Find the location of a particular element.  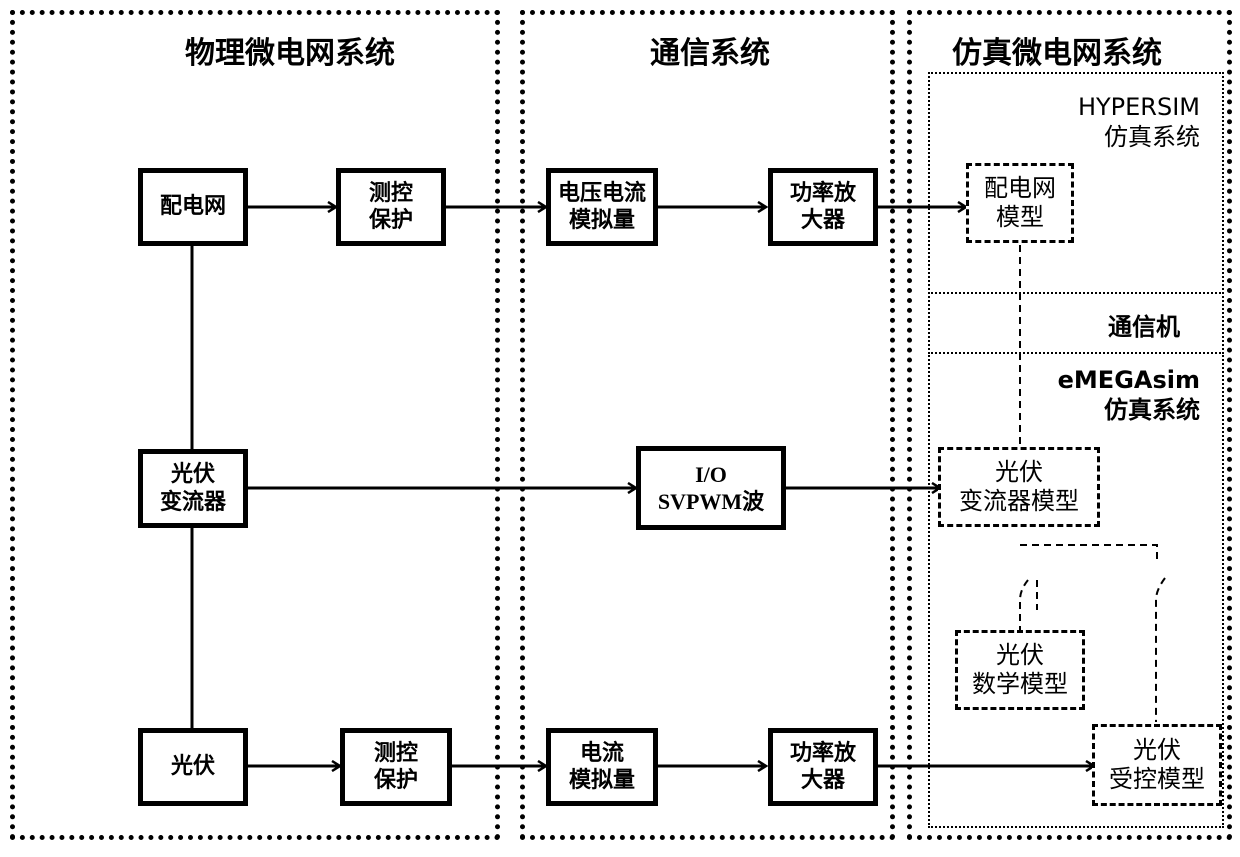

box-protection-bottom: 测控 保护 is located at coordinates (396, 767).